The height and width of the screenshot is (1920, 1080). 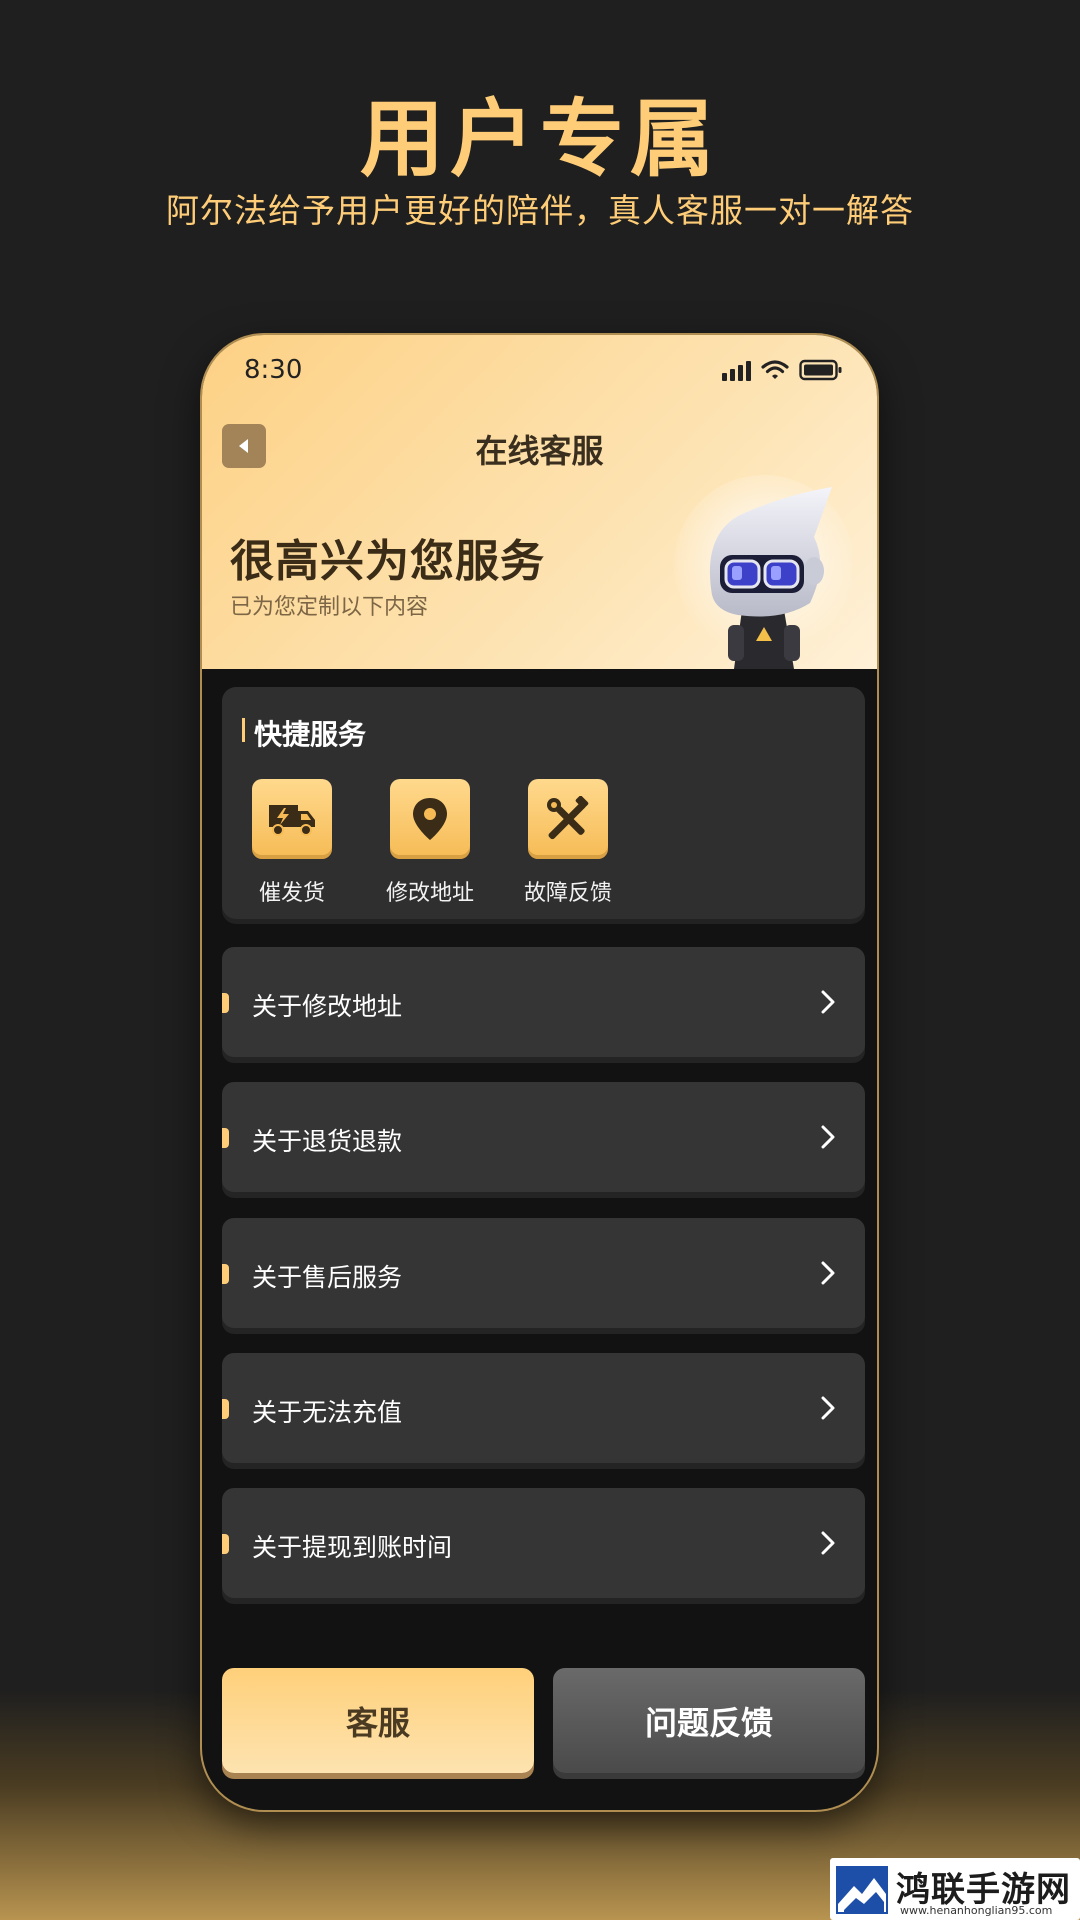 I want to click on quick-action-fault-feedback: 故障反馈, so click(x=568, y=843).